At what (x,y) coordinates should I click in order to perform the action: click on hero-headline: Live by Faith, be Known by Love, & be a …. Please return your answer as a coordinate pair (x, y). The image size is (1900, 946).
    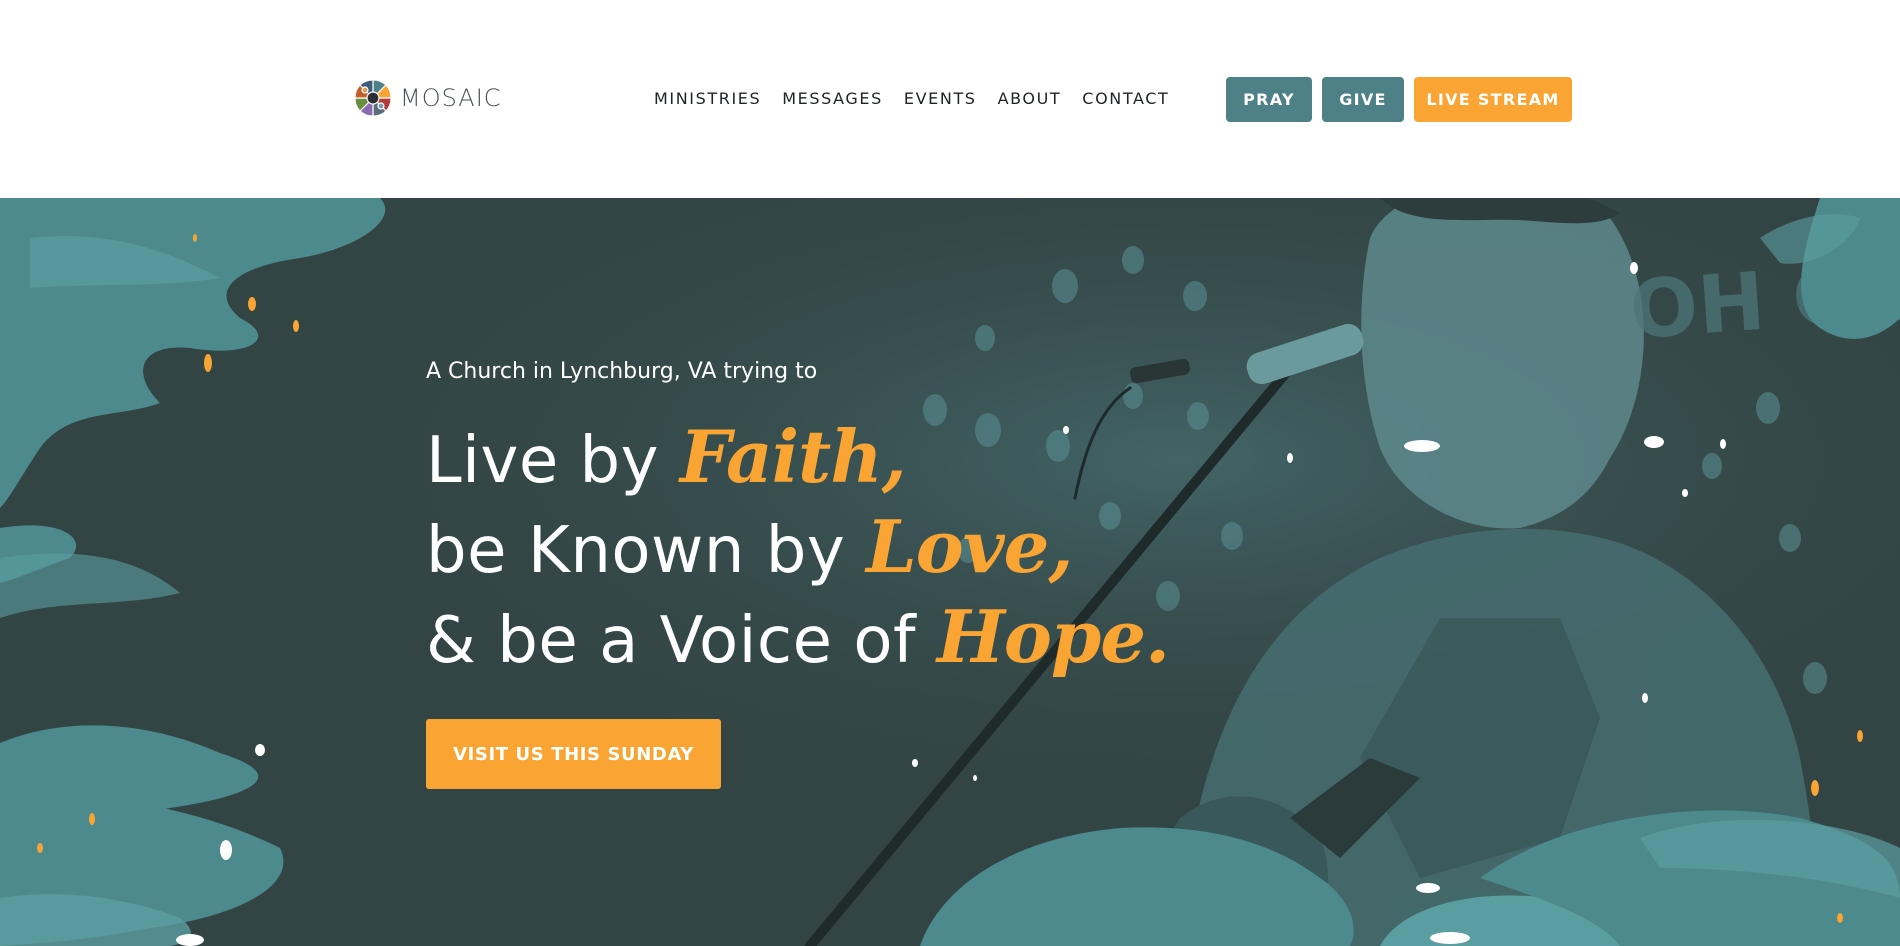
    Looking at the image, I should click on (798, 549).